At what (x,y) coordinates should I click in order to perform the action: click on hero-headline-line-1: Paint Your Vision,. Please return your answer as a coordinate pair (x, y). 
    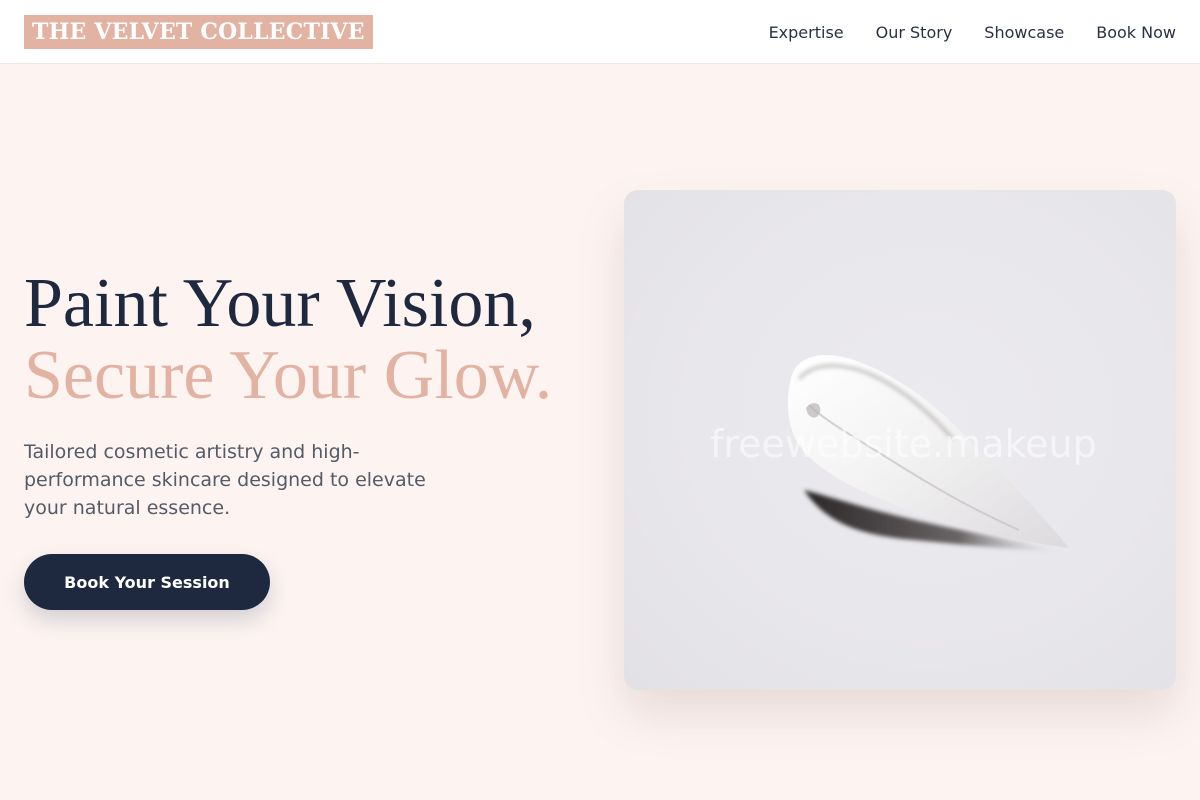
    Looking at the image, I should click on (280, 303).